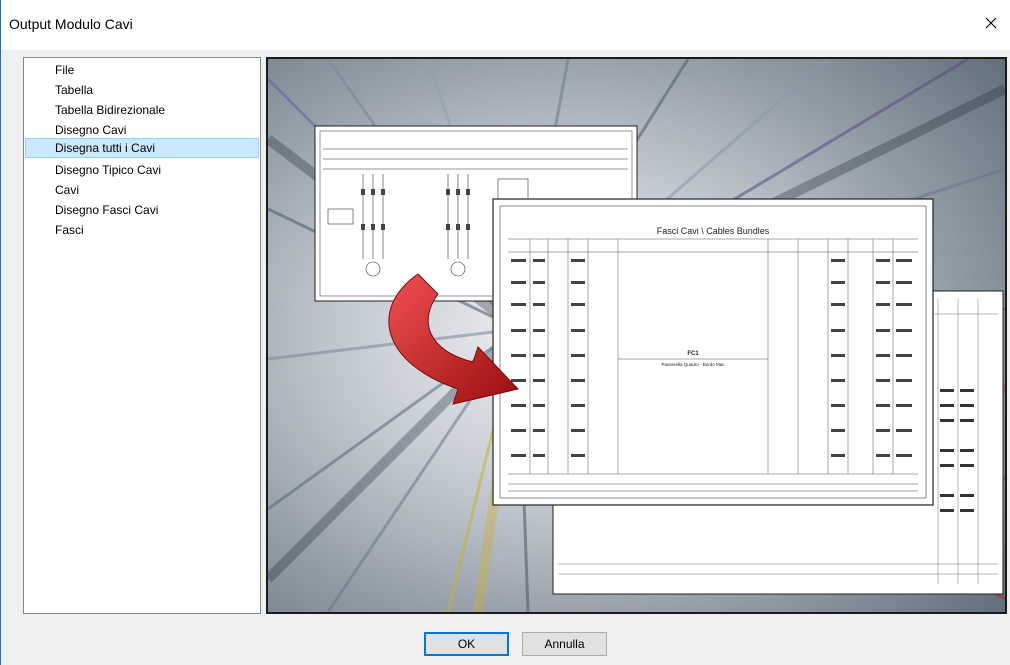 The height and width of the screenshot is (665, 1010). Describe the element at coordinates (564, 644) in the screenshot. I see `cancel-button: Annulla` at that location.